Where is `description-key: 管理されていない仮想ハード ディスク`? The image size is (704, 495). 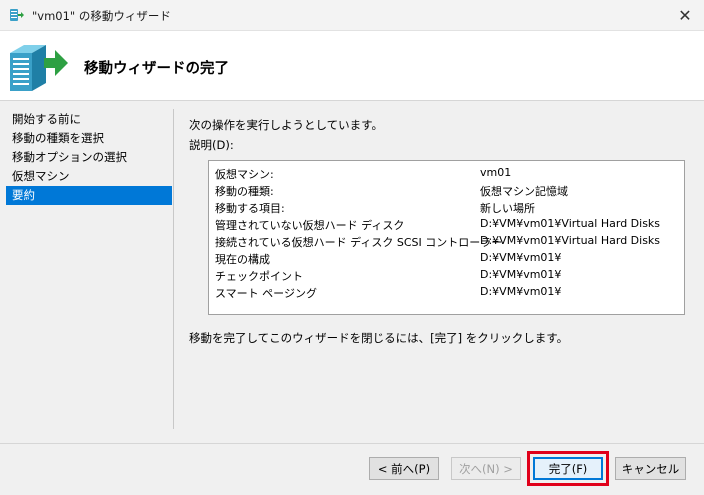 description-key: 管理されていない仮想ハード ディスク is located at coordinates (310, 225).